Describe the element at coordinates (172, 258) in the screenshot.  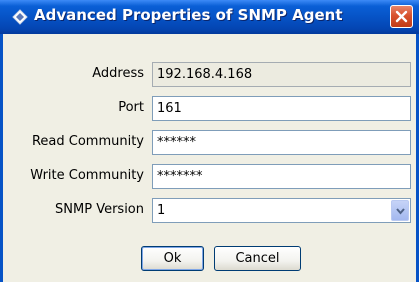
I see `ok-button: Ok` at that location.